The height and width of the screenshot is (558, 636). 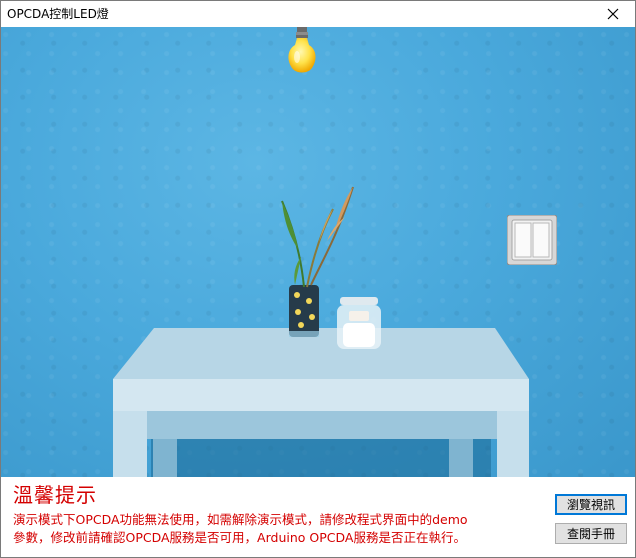 What do you see at coordinates (240, 519) in the screenshot?
I see `notice-line-1: 演示模式下OPCDA功能無法使用，如需解除演示模式，請修改程式界面中的demo` at bounding box center [240, 519].